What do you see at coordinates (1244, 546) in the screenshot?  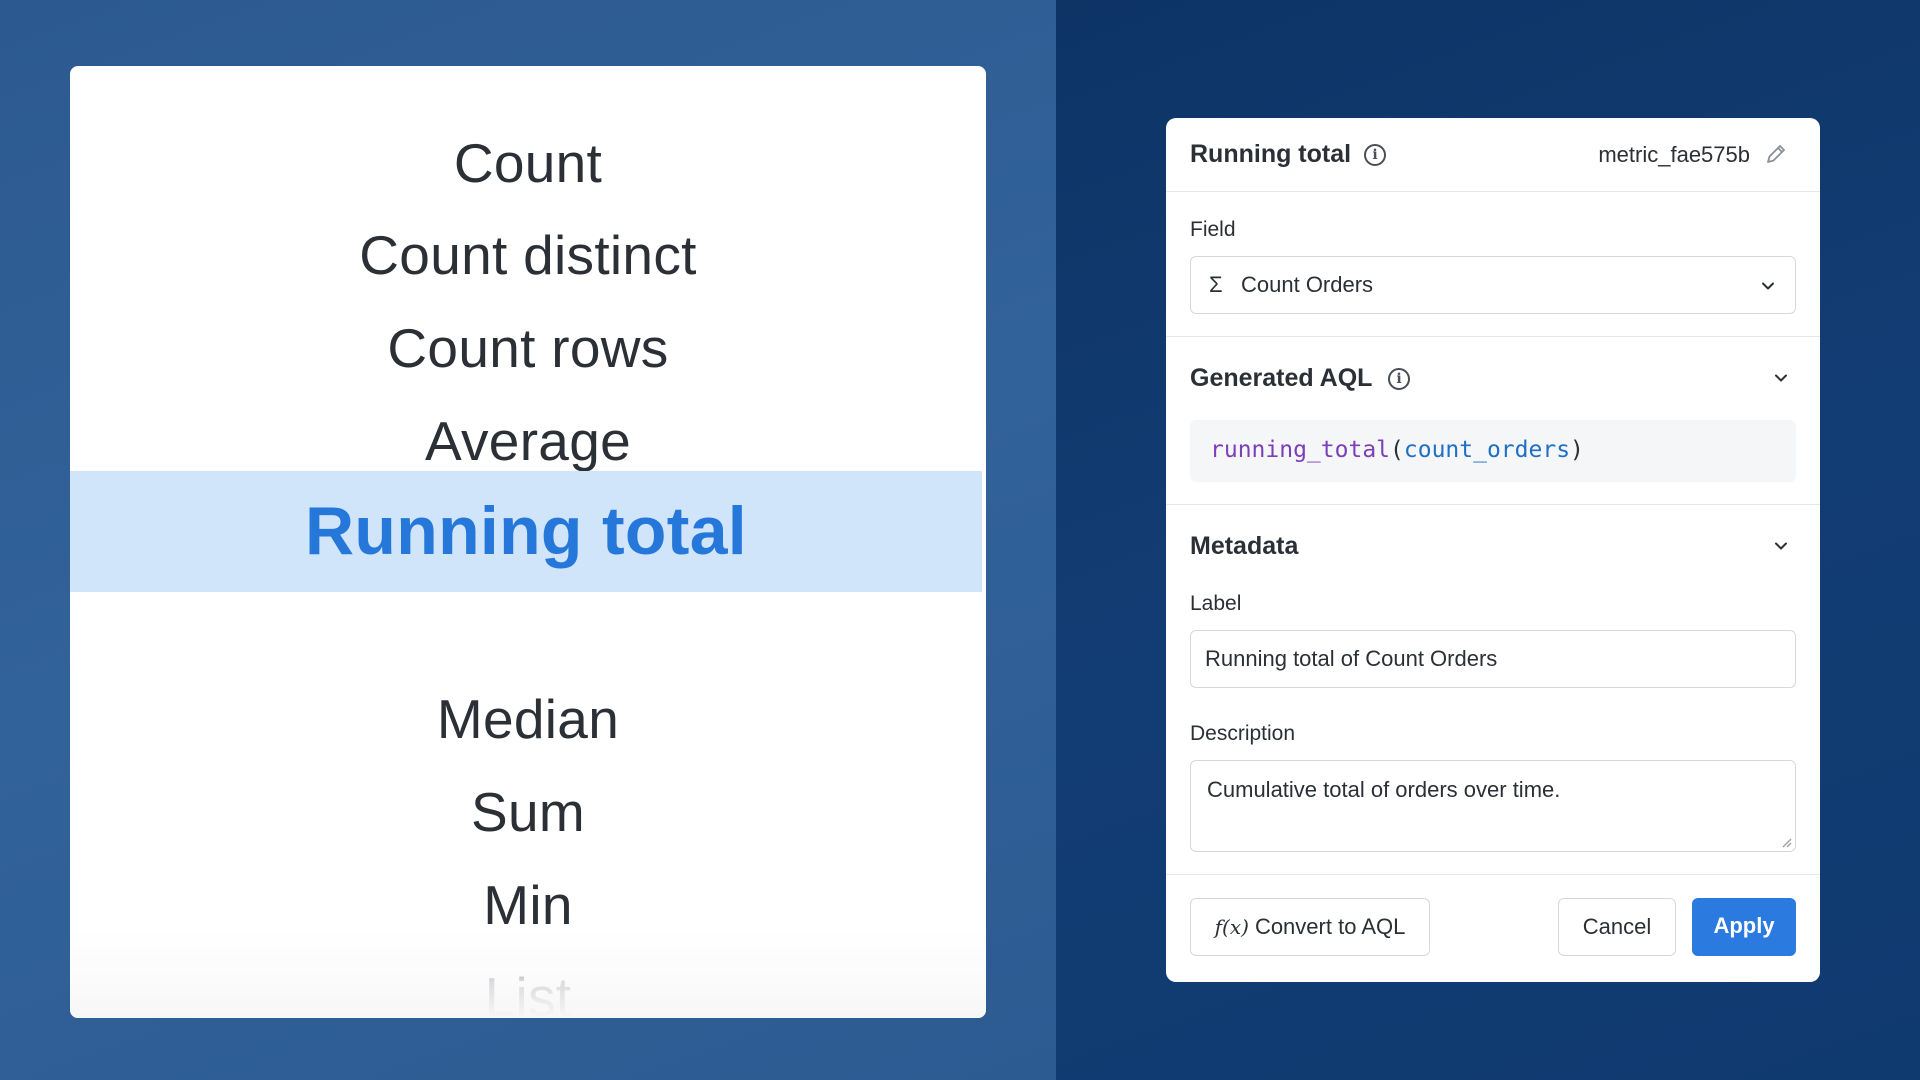 I see `metadata-title: Metadata` at bounding box center [1244, 546].